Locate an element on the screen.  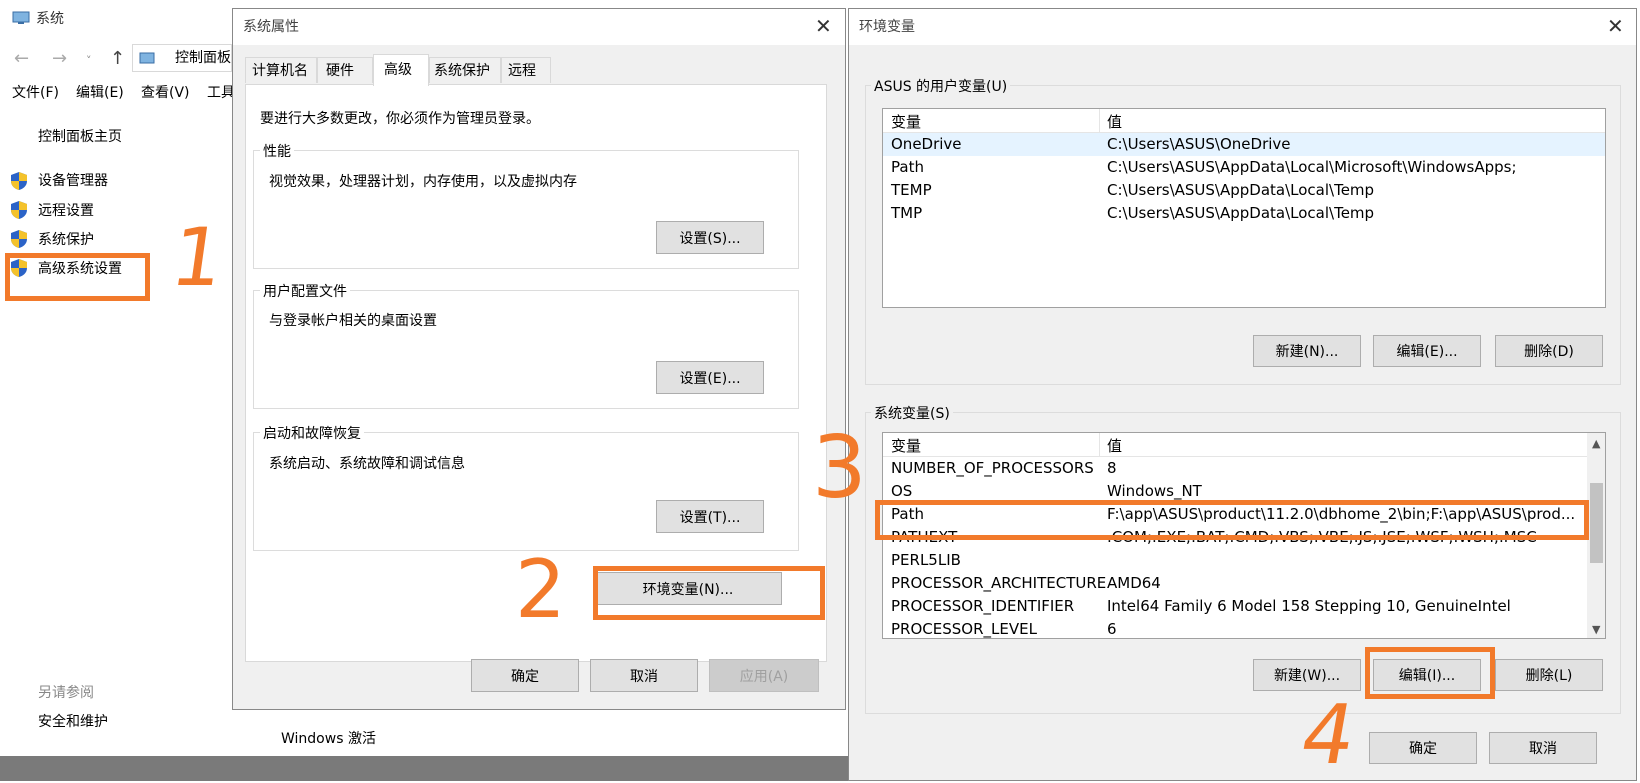
var-name: NUMBER_OF_PROCESSORS is located at coordinates (992, 468).